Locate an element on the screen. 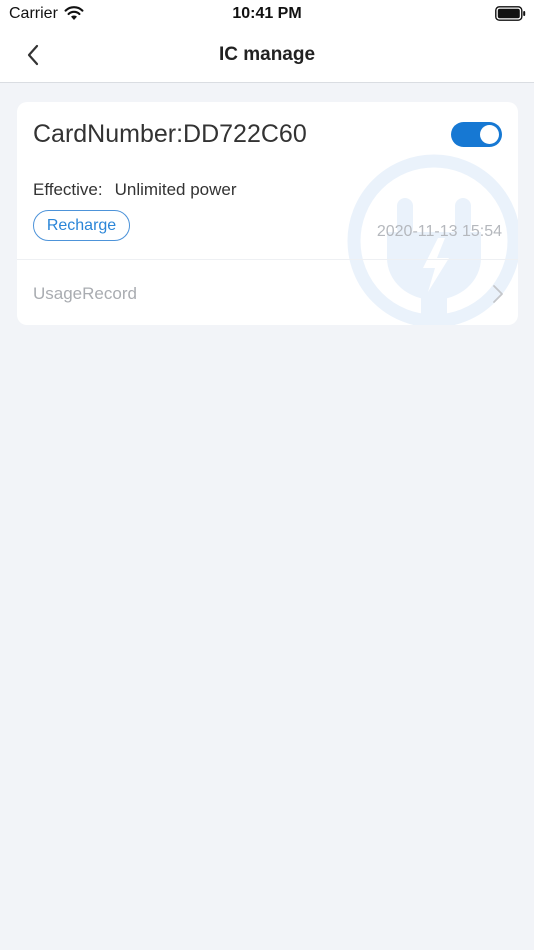 The image size is (534, 950). usage-record-row: UsageRecord is located at coordinates (267, 292).